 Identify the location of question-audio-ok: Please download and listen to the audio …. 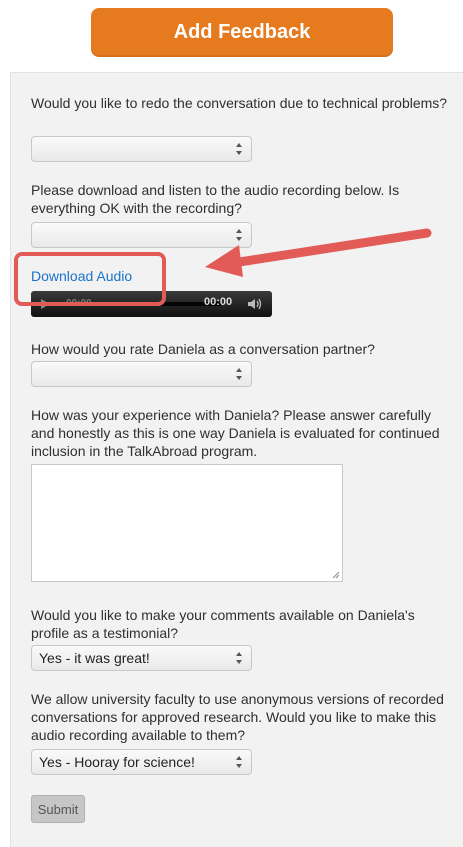
(215, 199).